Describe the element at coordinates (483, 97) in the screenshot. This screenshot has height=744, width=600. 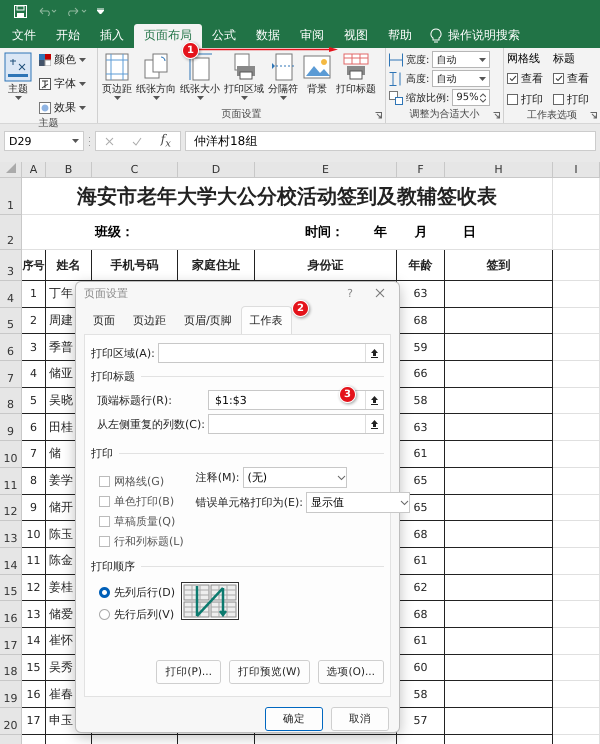
I see `spinner-arrows-icon` at that location.